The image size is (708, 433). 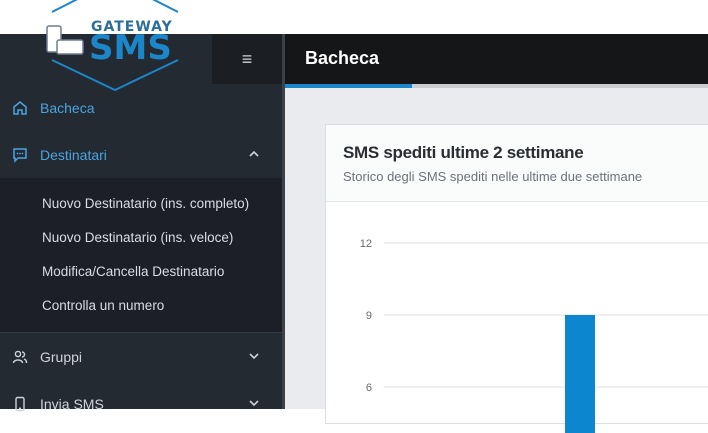 What do you see at coordinates (463, 152) in the screenshot?
I see `card-title: SMS spediti ultime 2 settimane` at bounding box center [463, 152].